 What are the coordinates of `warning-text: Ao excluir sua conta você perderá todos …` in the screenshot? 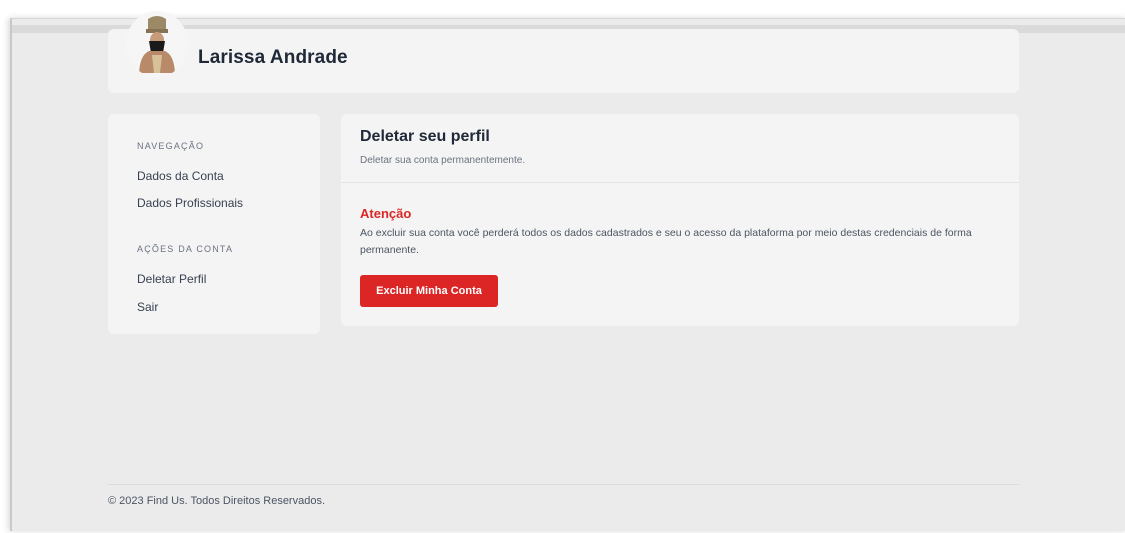 It's located at (666, 241).